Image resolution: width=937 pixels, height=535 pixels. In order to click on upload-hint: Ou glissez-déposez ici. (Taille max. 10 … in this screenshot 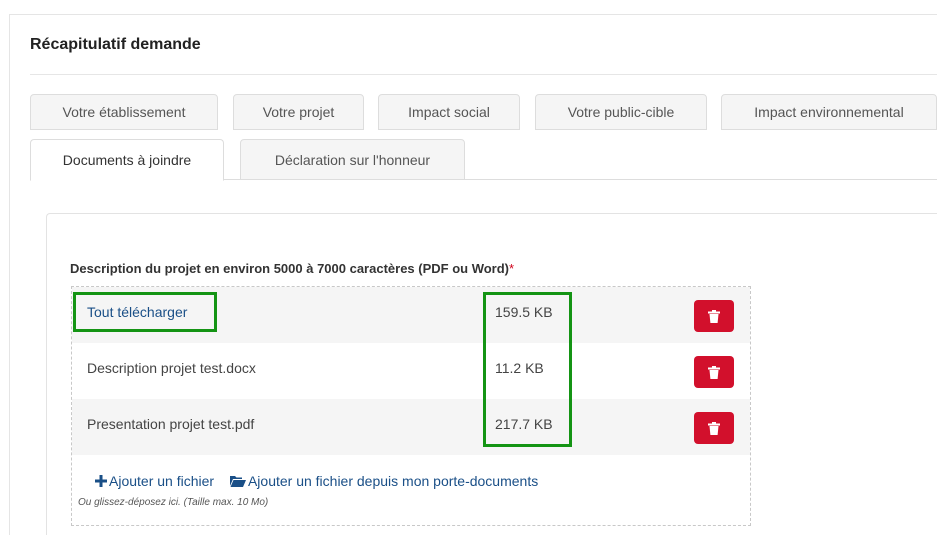, I will do `click(173, 502)`.